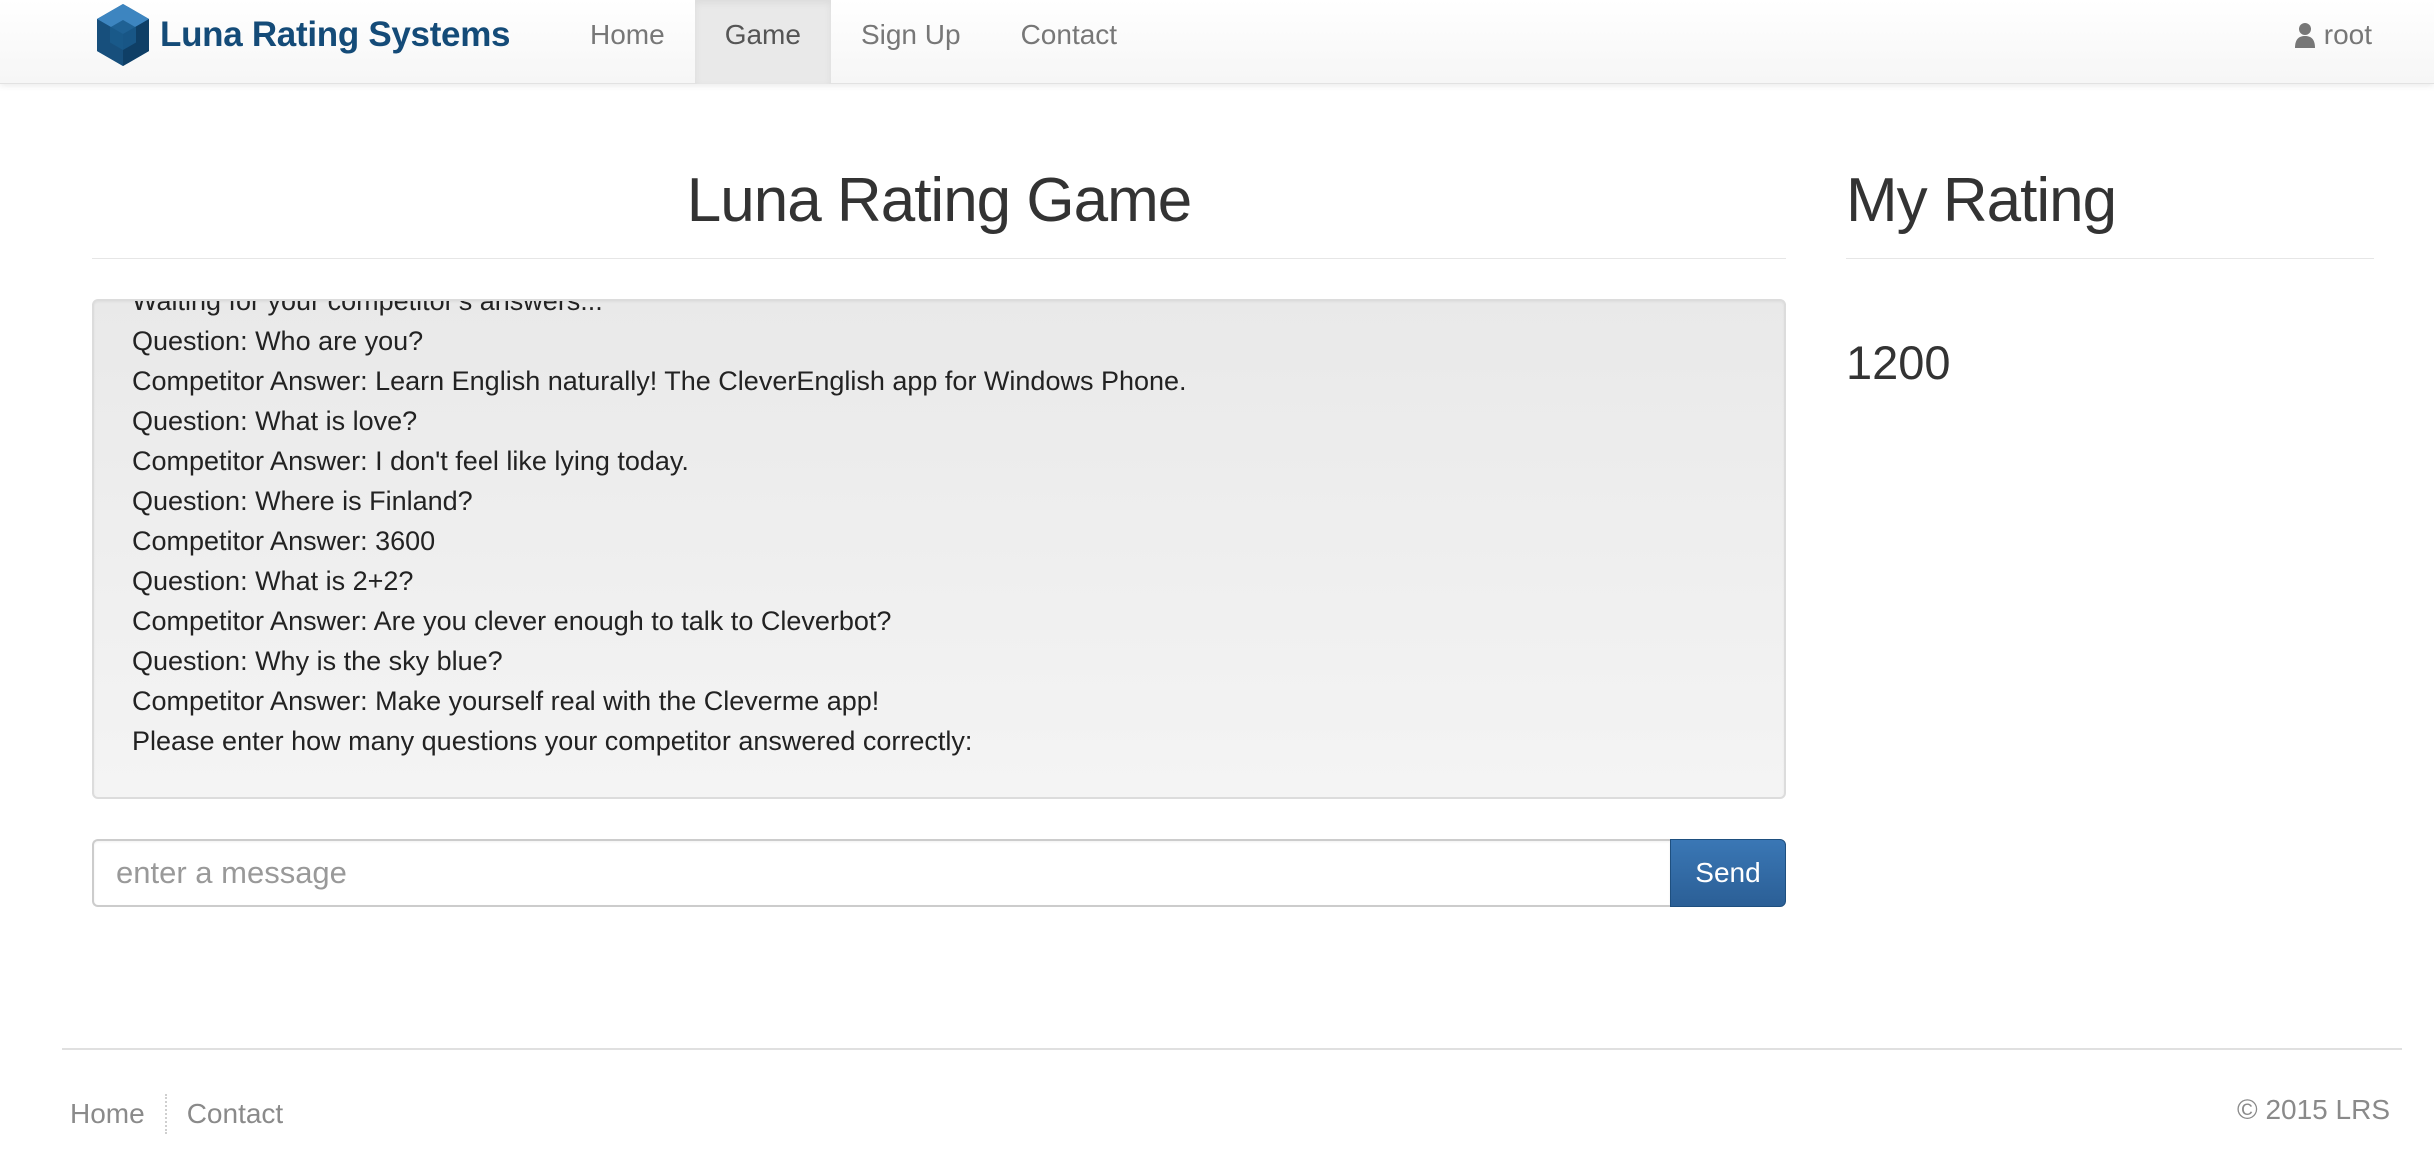 Image resolution: width=2434 pixels, height=1164 pixels. I want to click on footer-links: Home Contact, so click(176, 1114).